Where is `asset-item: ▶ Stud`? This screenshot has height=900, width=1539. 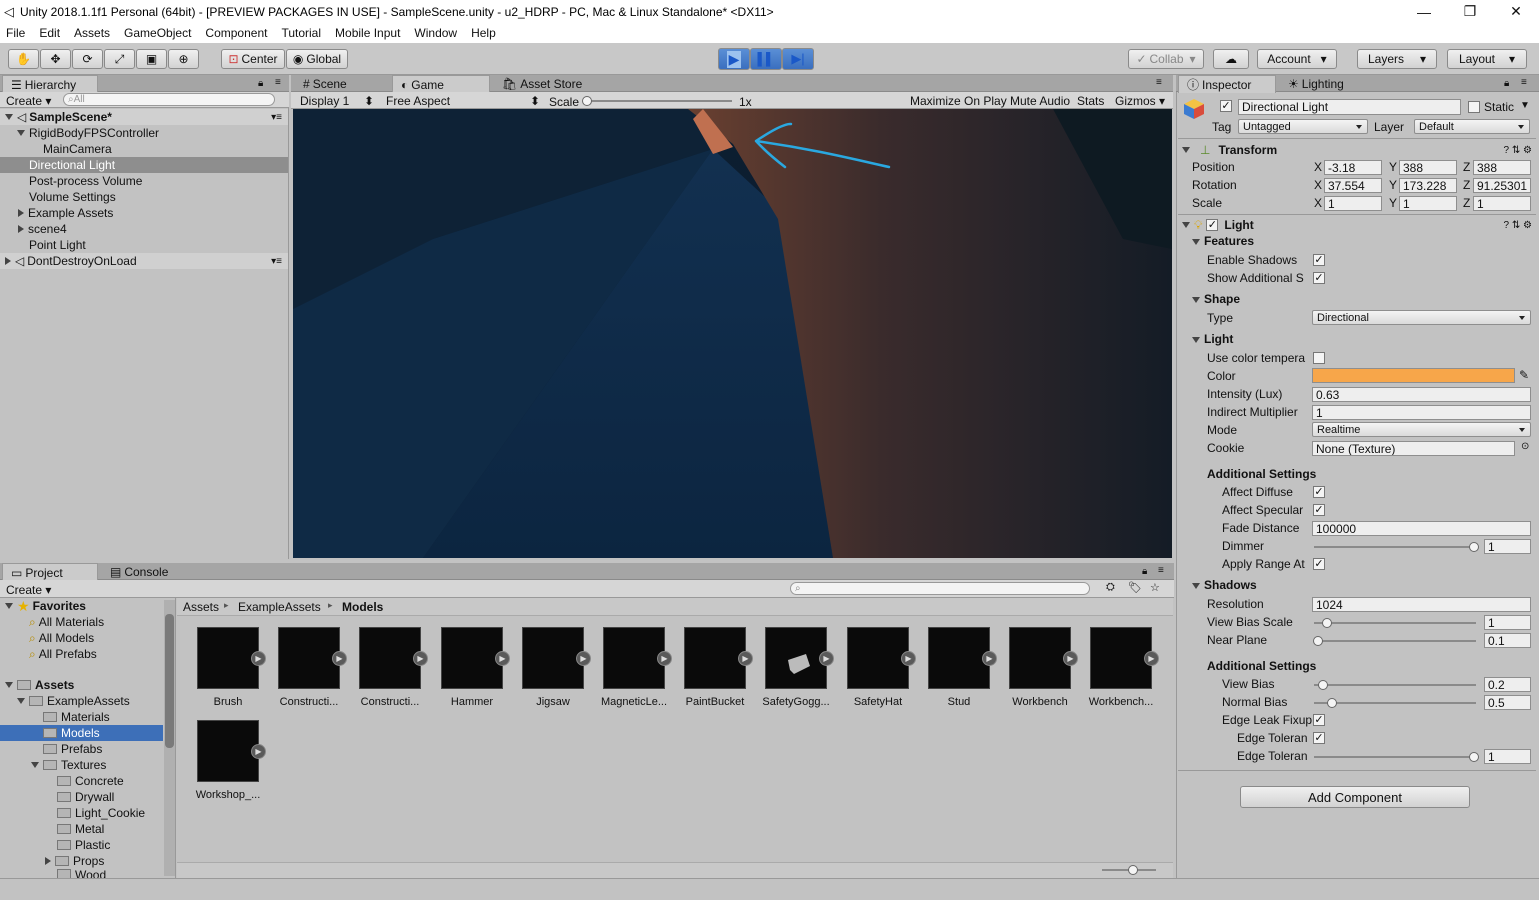 asset-item: ▶ Stud is located at coordinates (959, 672).